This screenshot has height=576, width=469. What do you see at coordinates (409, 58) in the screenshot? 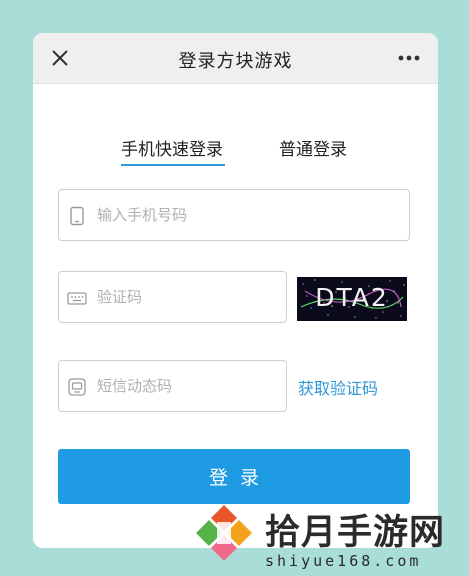
I see `more-icon` at bounding box center [409, 58].